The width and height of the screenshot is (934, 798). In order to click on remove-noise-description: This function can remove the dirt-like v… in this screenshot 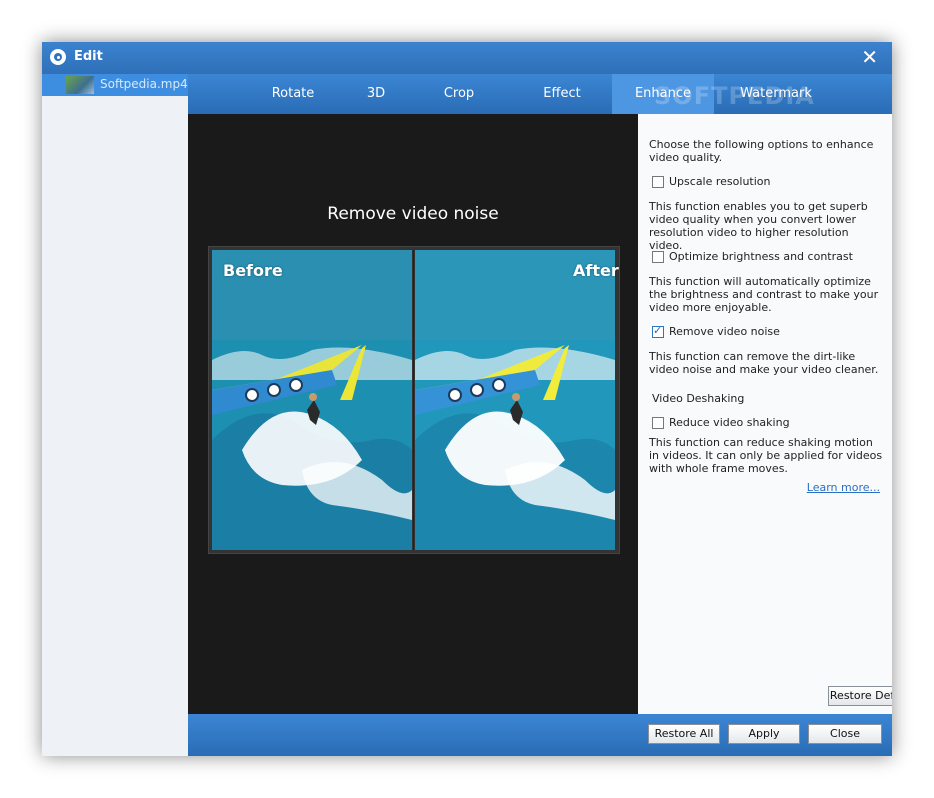, I will do `click(764, 363)`.